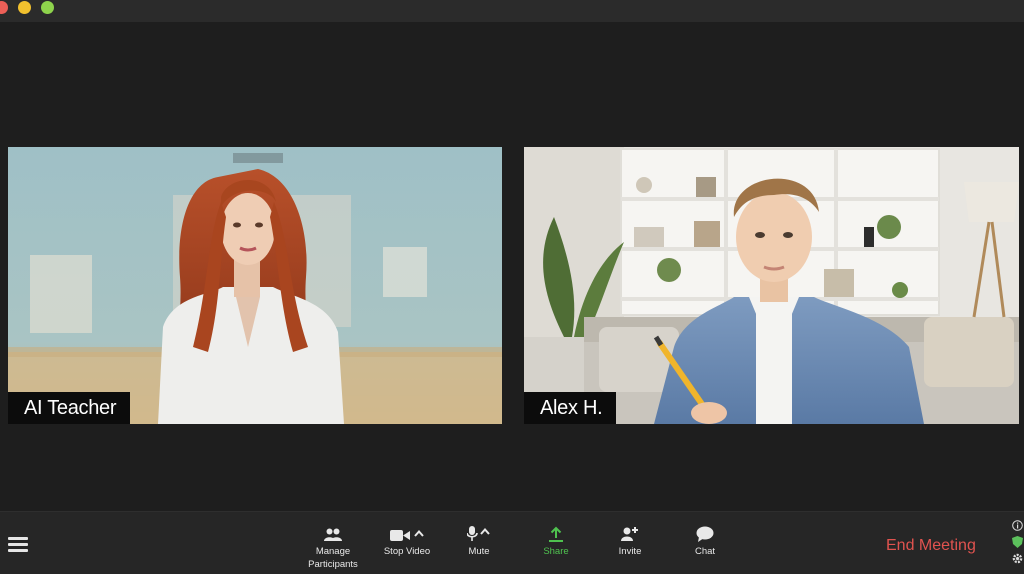  What do you see at coordinates (630, 543) in the screenshot?
I see `invite-button: Invite` at bounding box center [630, 543].